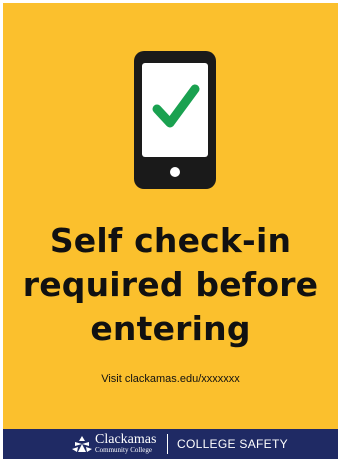  What do you see at coordinates (175, 172) in the screenshot?
I see `home-button-icon` at bounding box center [175, 172].